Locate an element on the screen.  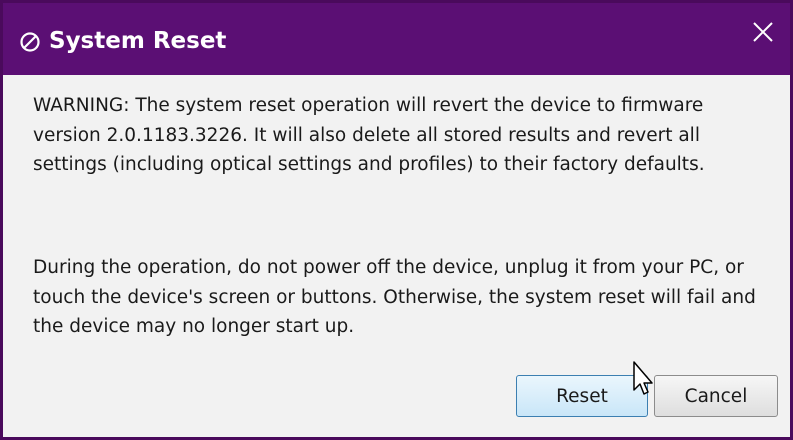
close-icon is located at coordinates (763, 32).